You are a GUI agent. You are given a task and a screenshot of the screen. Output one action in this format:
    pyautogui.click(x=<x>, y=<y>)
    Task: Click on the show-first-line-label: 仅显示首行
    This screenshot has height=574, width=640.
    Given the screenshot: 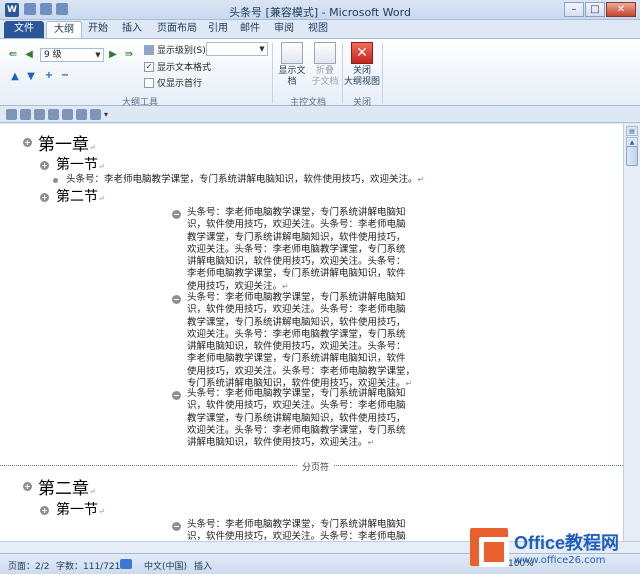 What is the action you would take?
    pyautogui.click(x=180, y=84)
    